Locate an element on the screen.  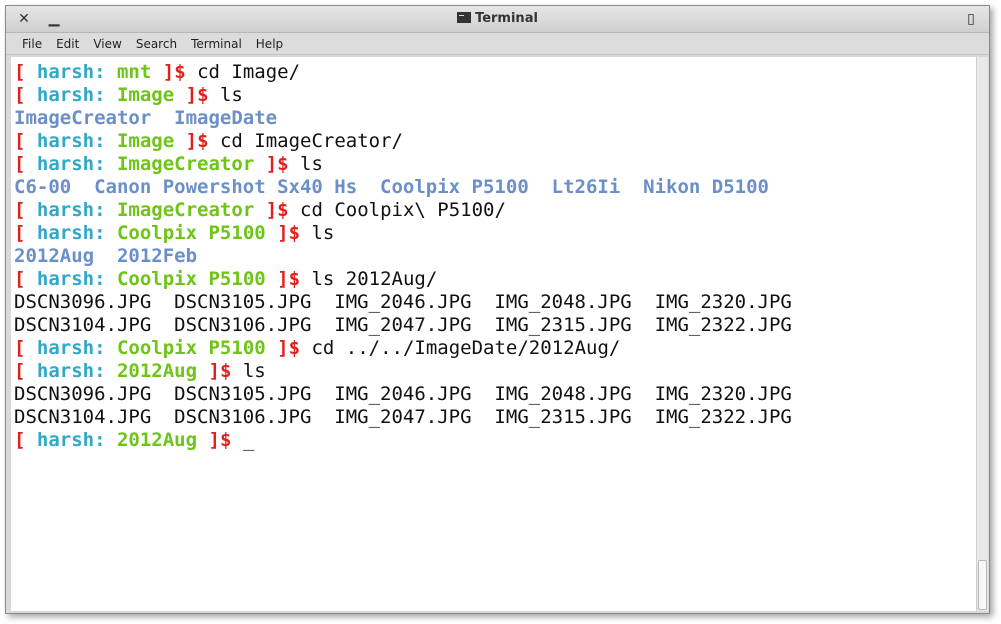
prompt-line: [ harsh: Coolpix P5100 ]$ ls 2012Aug/ is located at coordinates (403, 279).